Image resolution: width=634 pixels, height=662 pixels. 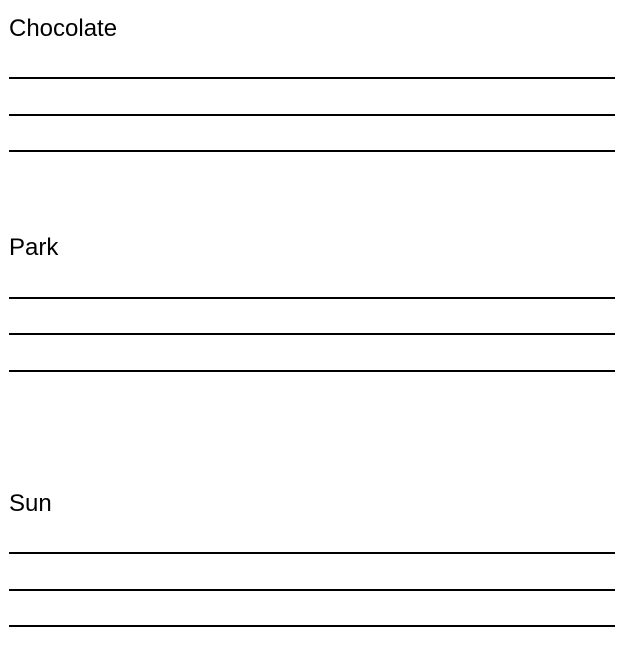 What do you see at coordinates (34, 247) in the screenshot?
I see `prompt-word: Park` at bounding box center [34, 247].